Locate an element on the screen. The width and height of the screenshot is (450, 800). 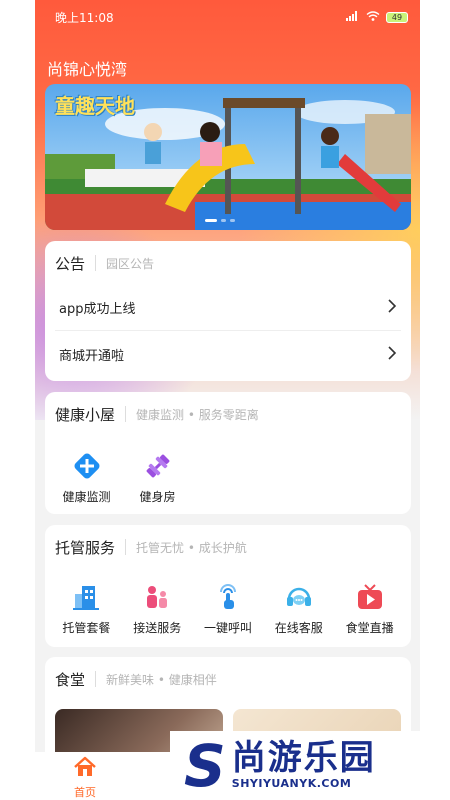
notice-item: 商城开通啦 is located at coordinates (228, 354).